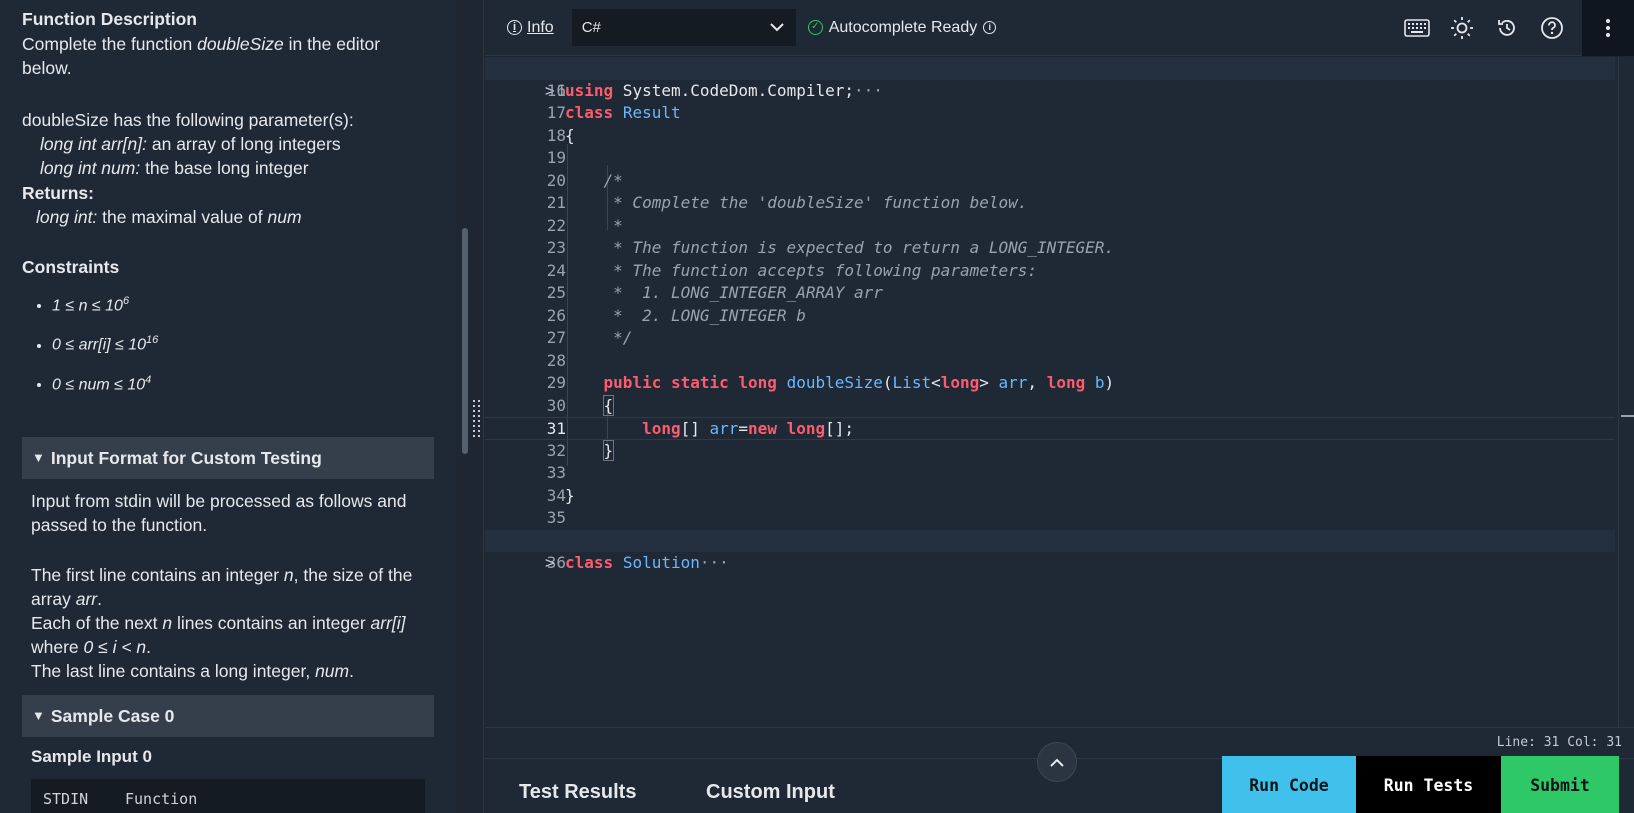 The width and height of the screenshot is (1634, 813). What do you see at coordinates (1050, 451) in the screenshot?
I see `code-line: 32 }` at bounding box center [1050, 451].